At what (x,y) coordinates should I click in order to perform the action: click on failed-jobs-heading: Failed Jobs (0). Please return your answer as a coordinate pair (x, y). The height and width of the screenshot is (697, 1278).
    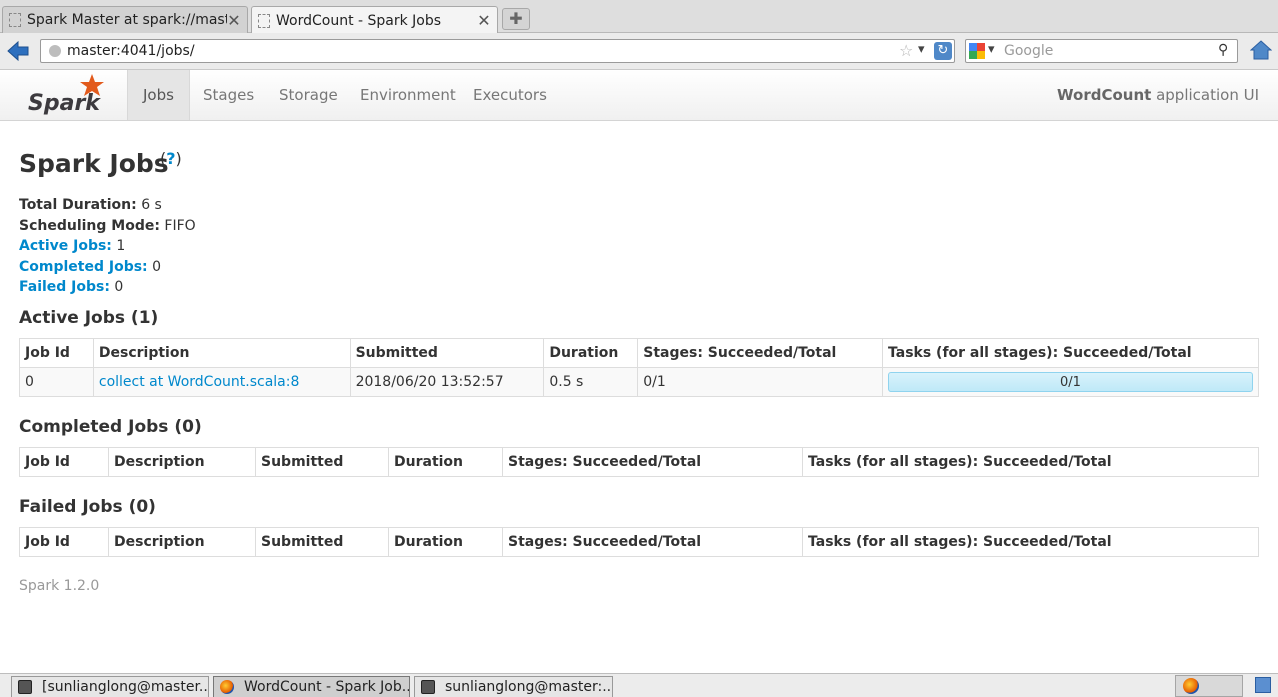
    Looking at the image, I should click on (87, 507).